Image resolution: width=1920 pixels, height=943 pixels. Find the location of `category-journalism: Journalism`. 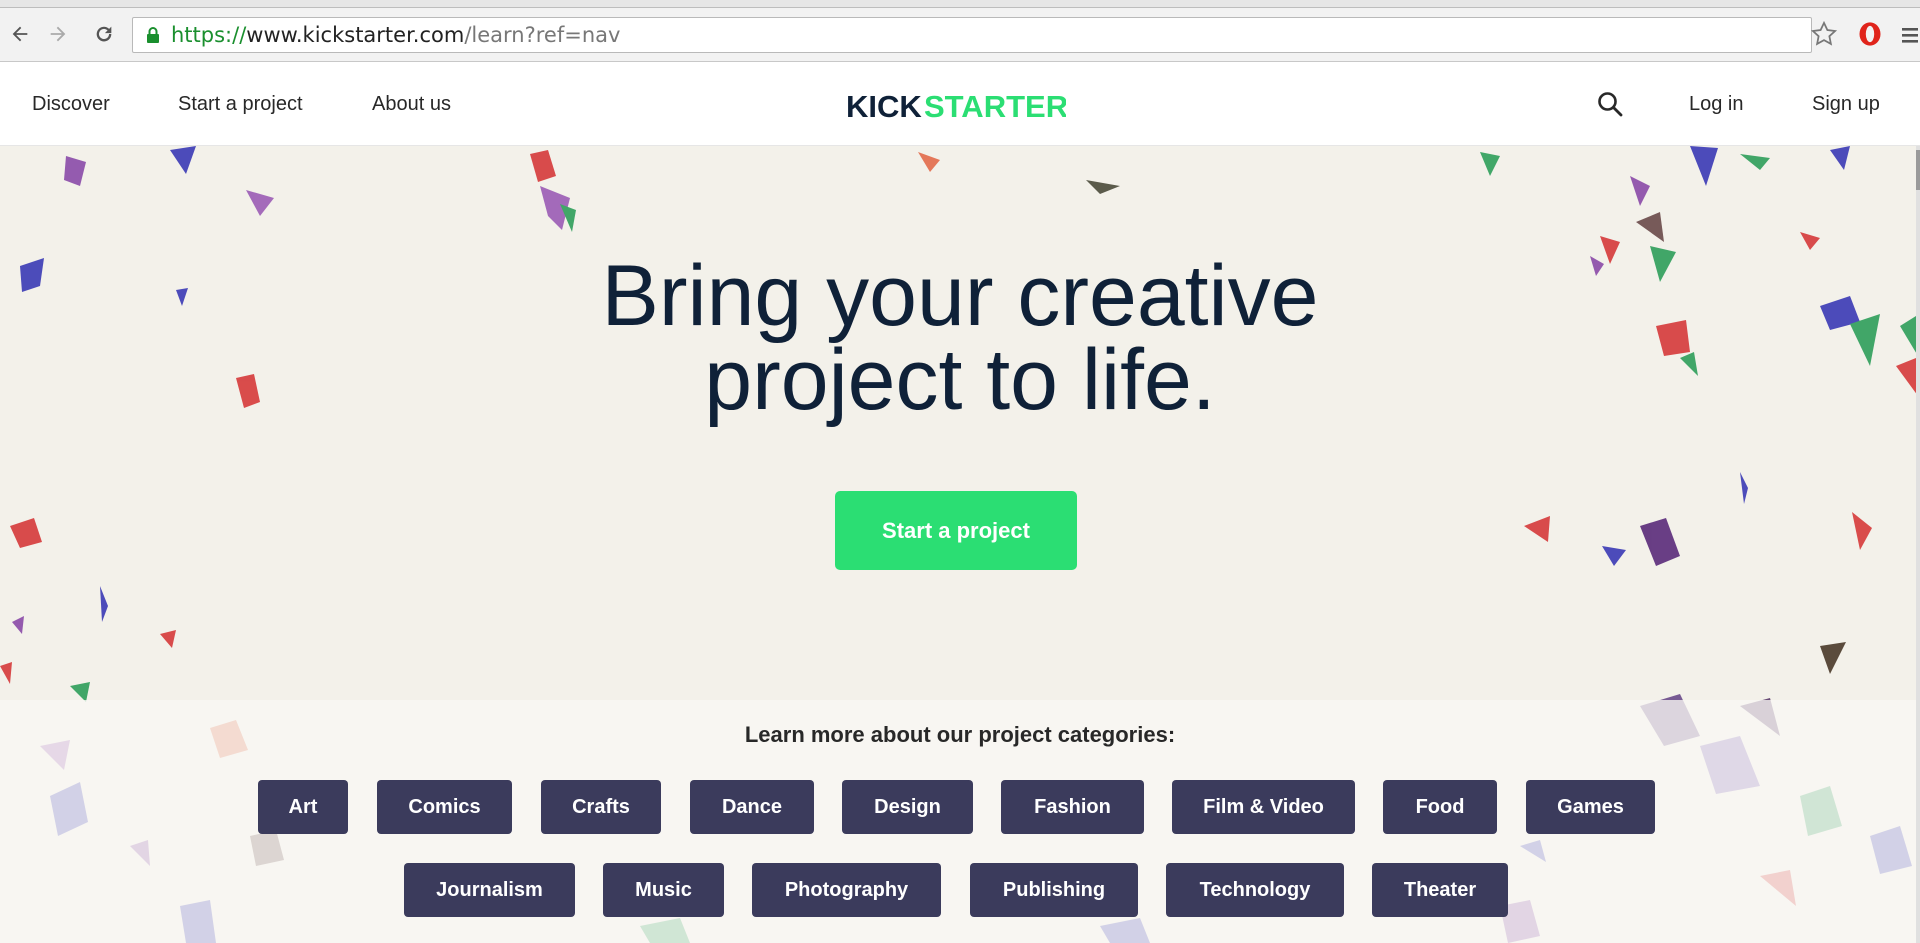

category-journalism: Journalism is located at coordinates (489, 890).